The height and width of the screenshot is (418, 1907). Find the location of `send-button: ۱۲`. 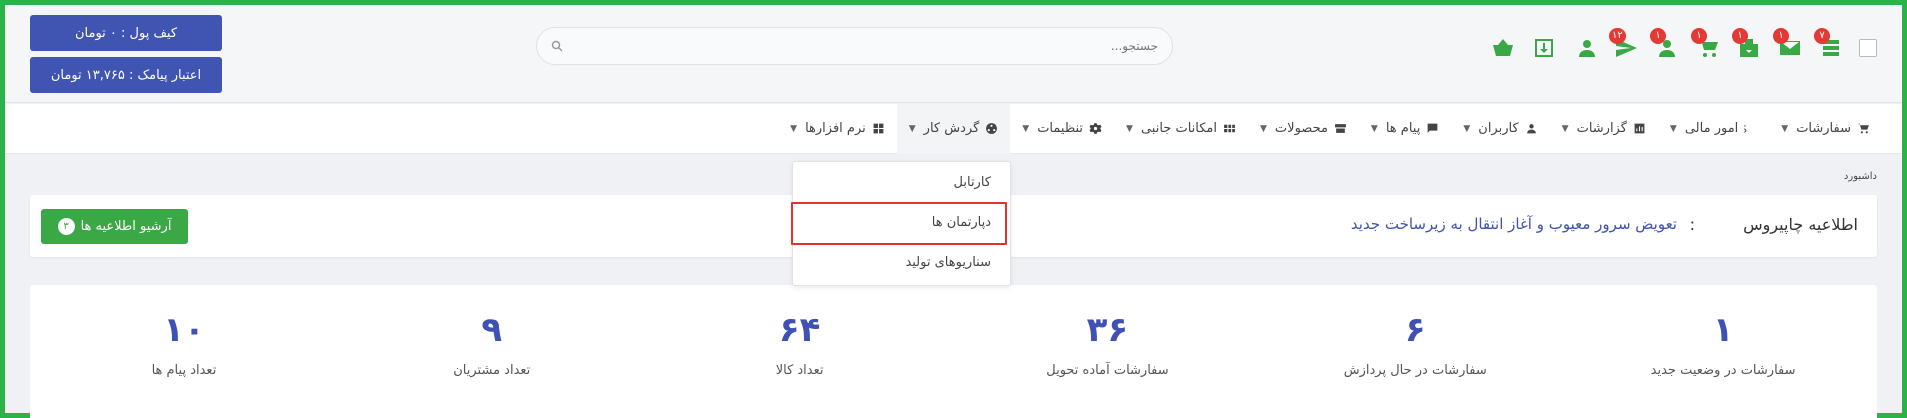

send-button: ۱۲ is located at coordinates (1626, 46).